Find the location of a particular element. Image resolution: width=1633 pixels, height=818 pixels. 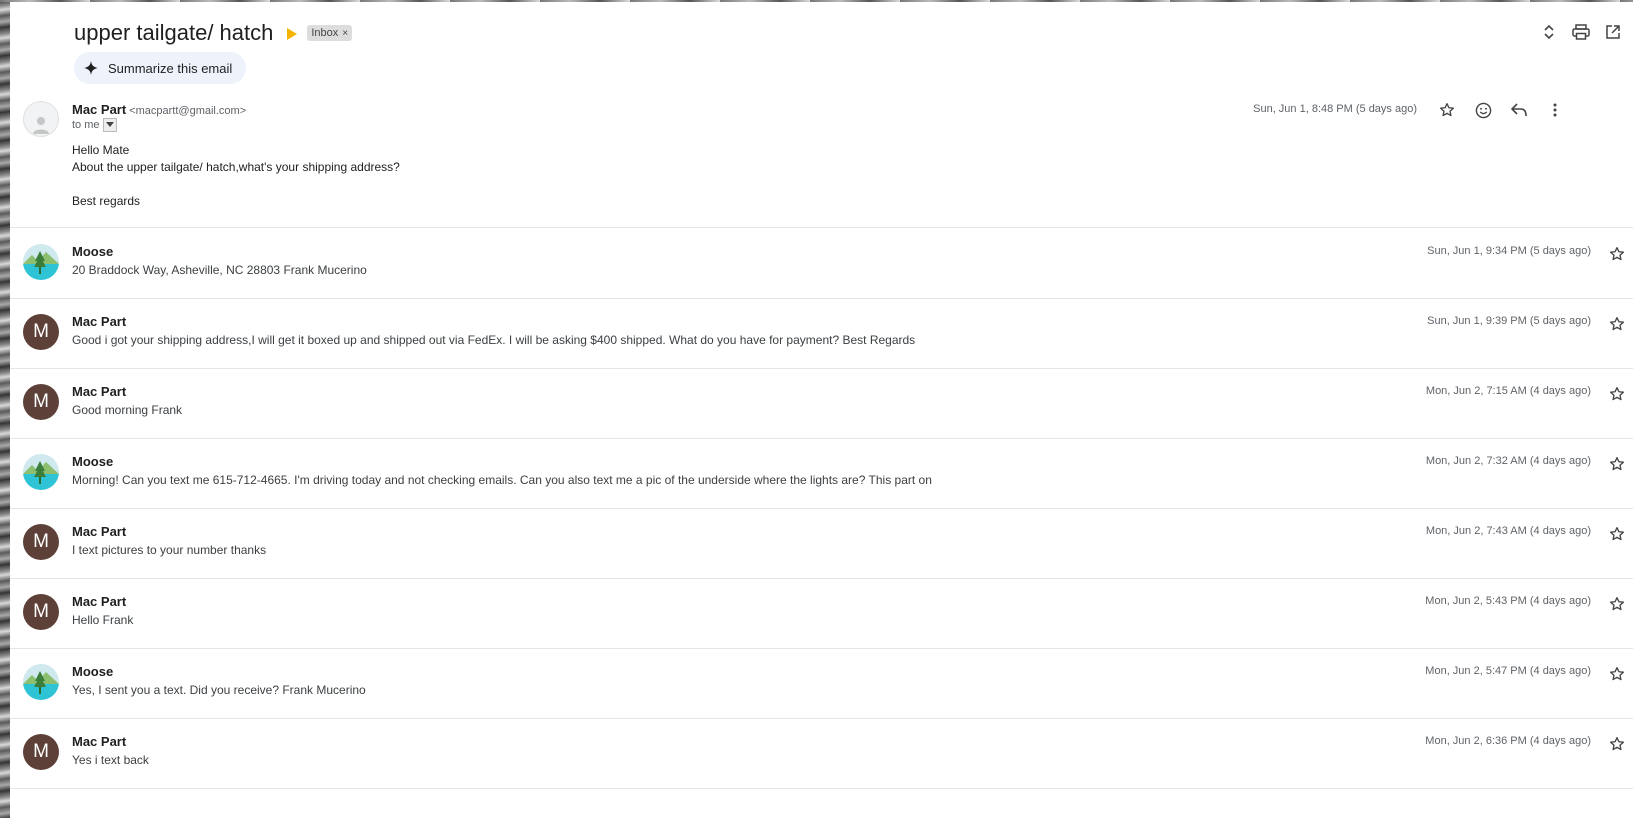

subject-header: upper tailgate/ hatch Inbox × is located at coordinates (213, 33).